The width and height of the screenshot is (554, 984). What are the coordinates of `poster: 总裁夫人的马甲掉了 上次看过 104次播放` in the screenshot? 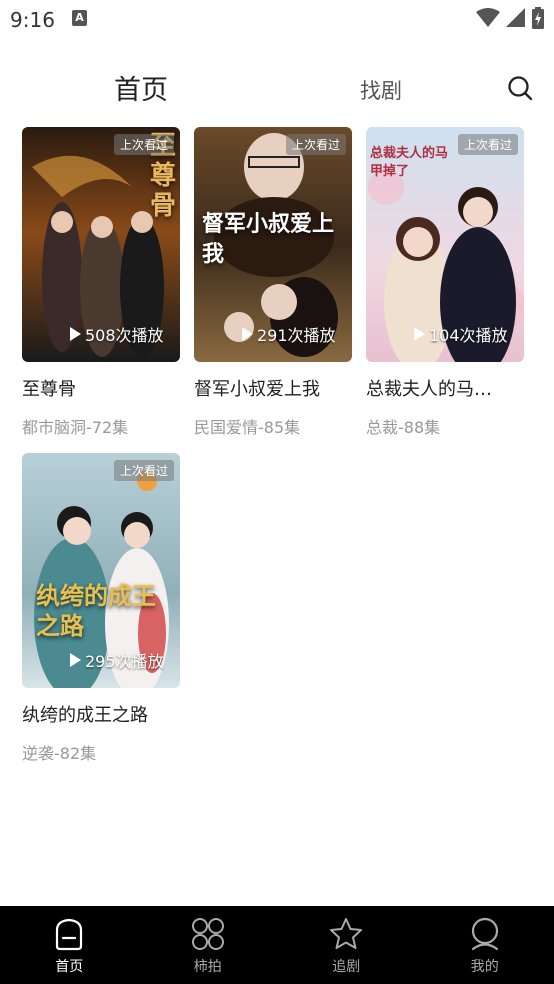 It's located at (445, 244).